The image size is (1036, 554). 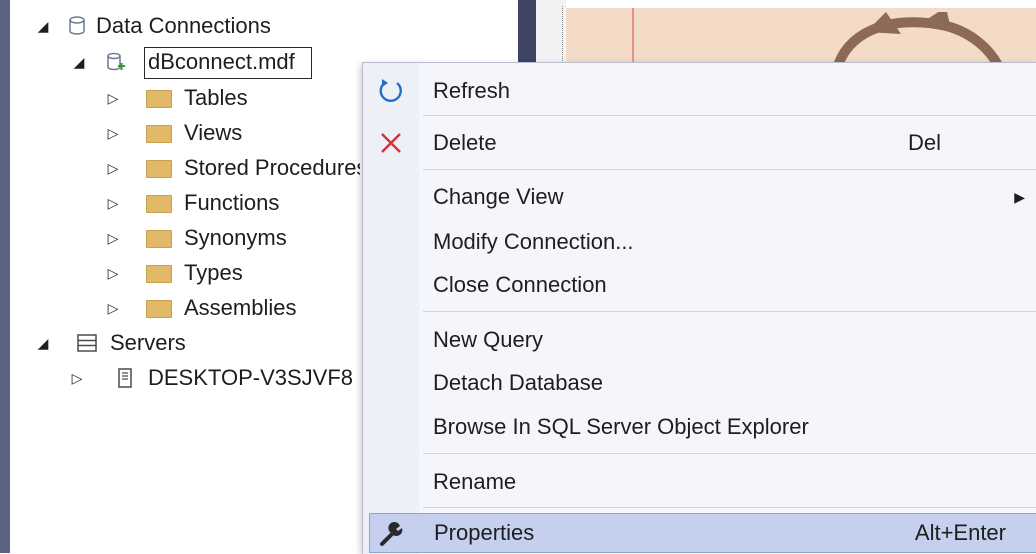 I want to click on tree-label: Assemblies, so click(x=240, y=307).